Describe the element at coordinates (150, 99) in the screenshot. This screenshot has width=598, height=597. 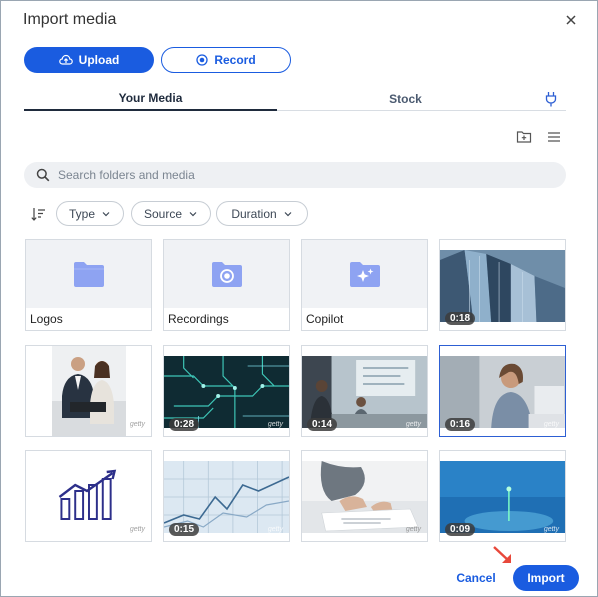
I see `tab-your-media: Your Media` at that location.